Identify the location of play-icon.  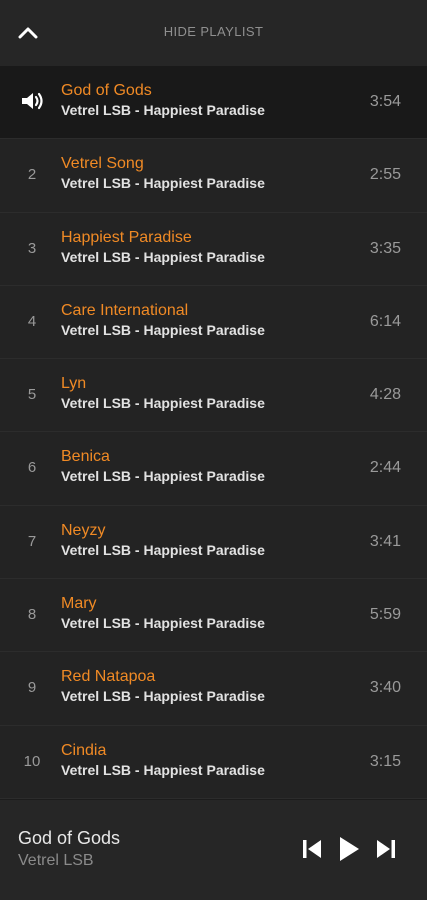
(349, 849).